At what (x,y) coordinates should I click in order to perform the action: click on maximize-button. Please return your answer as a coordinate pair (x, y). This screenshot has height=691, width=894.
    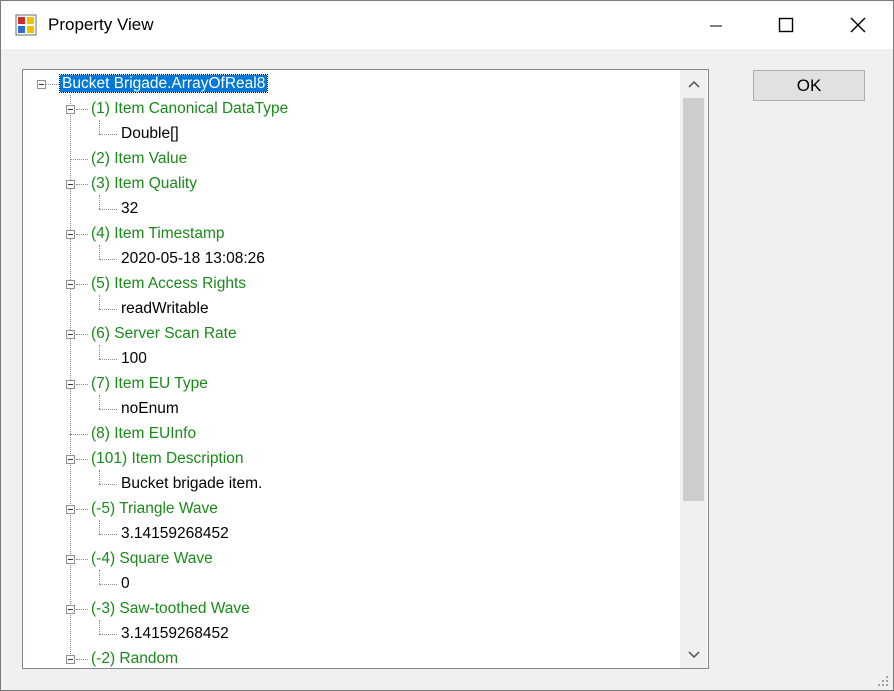
    Looking at the image, I should click on (786, 25).